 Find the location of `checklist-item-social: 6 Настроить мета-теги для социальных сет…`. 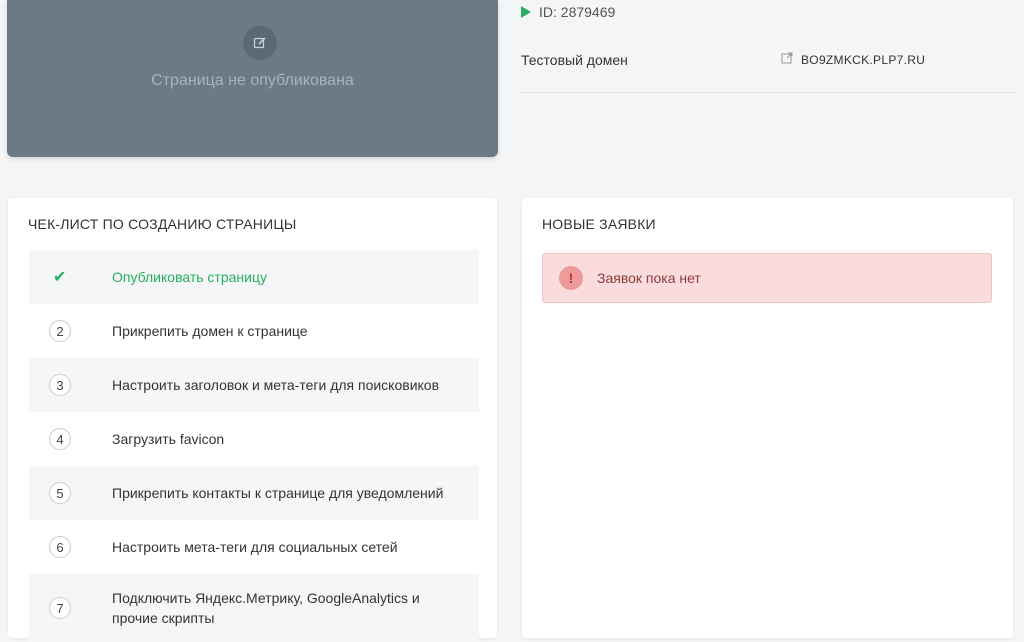

checklist-item-social: 6 Настроить мета-теги для социальных сет… is located at coordinates (254, 547).